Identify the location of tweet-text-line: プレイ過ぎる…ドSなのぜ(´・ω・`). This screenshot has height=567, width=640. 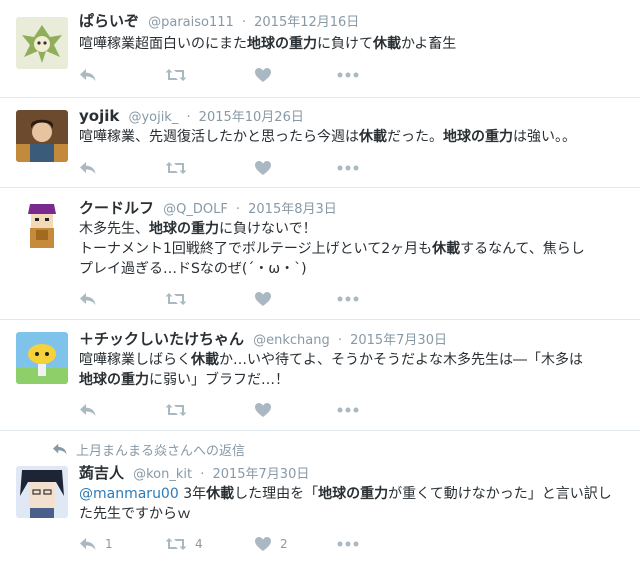
(353, 269).